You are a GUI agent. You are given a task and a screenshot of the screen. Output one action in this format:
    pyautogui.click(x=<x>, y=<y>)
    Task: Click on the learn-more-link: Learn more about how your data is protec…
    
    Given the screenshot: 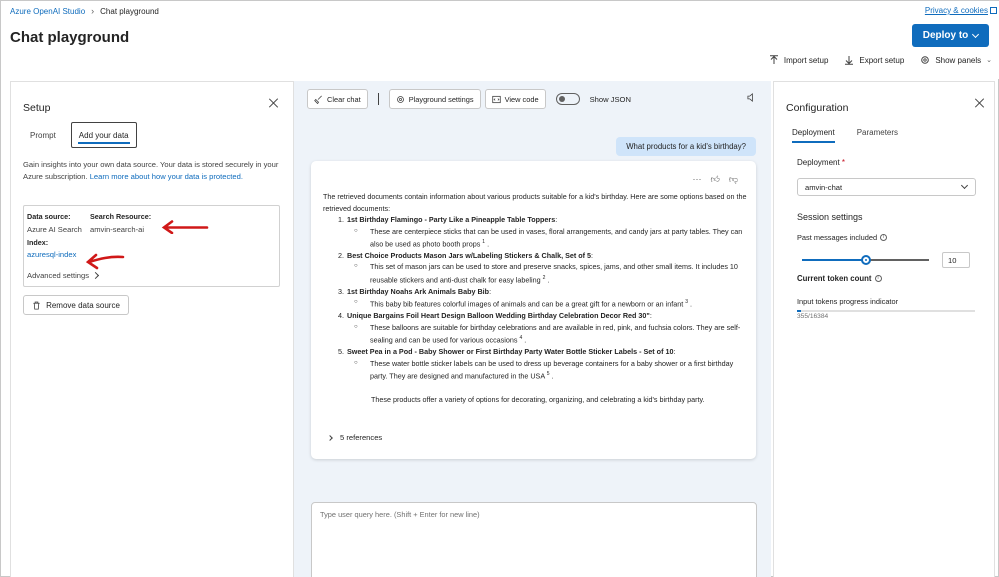 What is the action you would take?
    pyautogui.click(x=166, y=176)
    